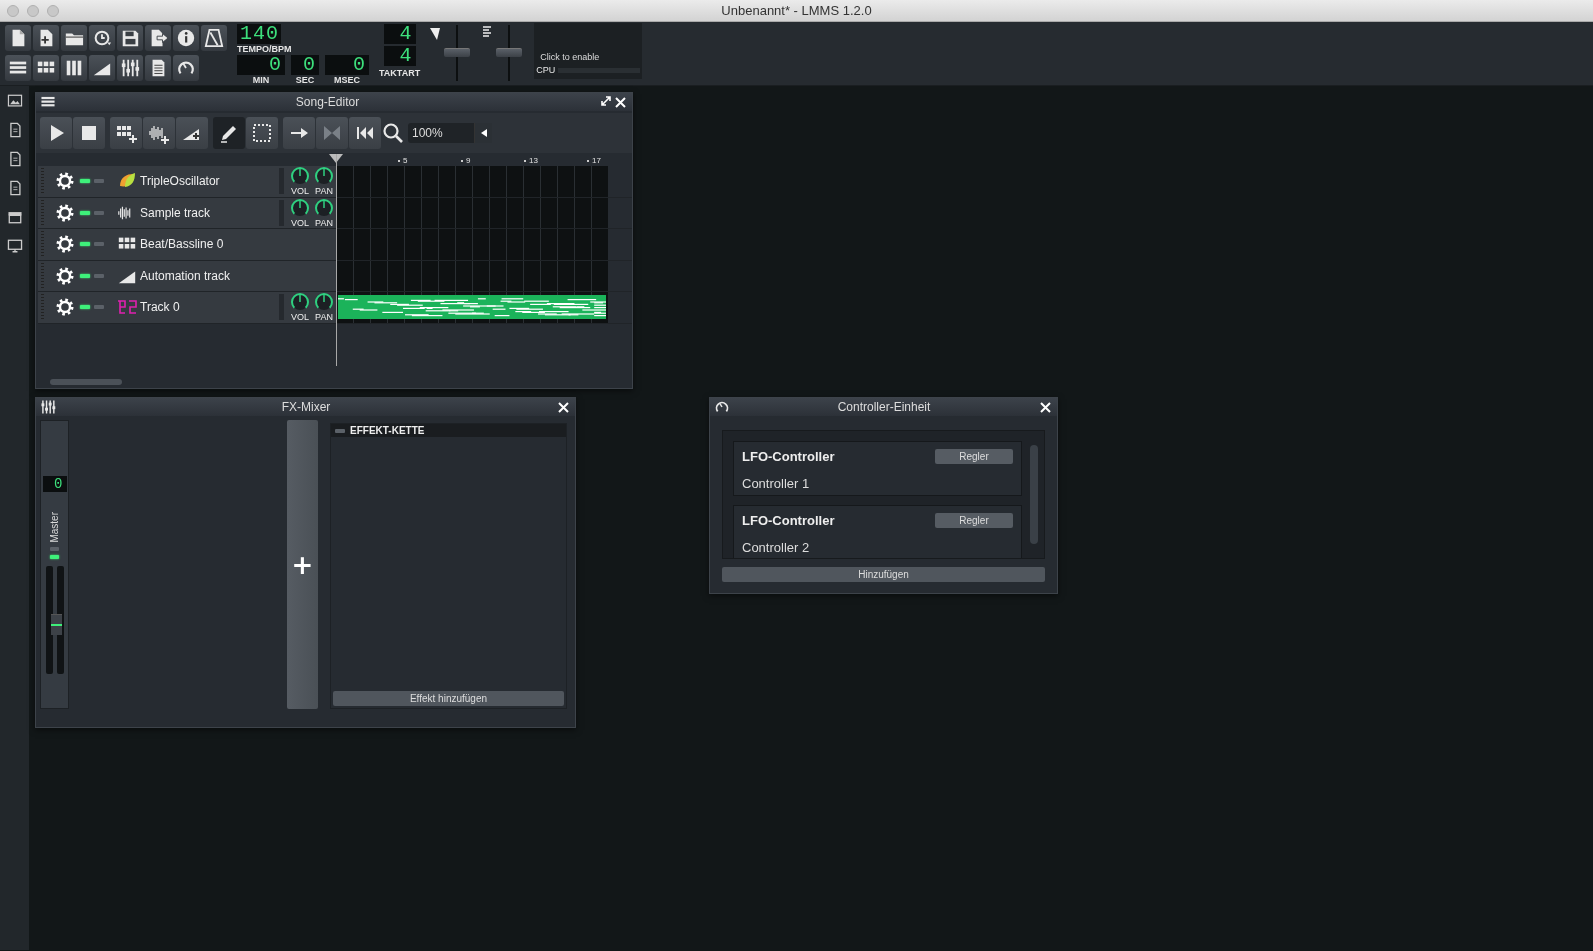  Describe the element at coordinates (158, 38) in the screenshot. I see `export-button` at that location.